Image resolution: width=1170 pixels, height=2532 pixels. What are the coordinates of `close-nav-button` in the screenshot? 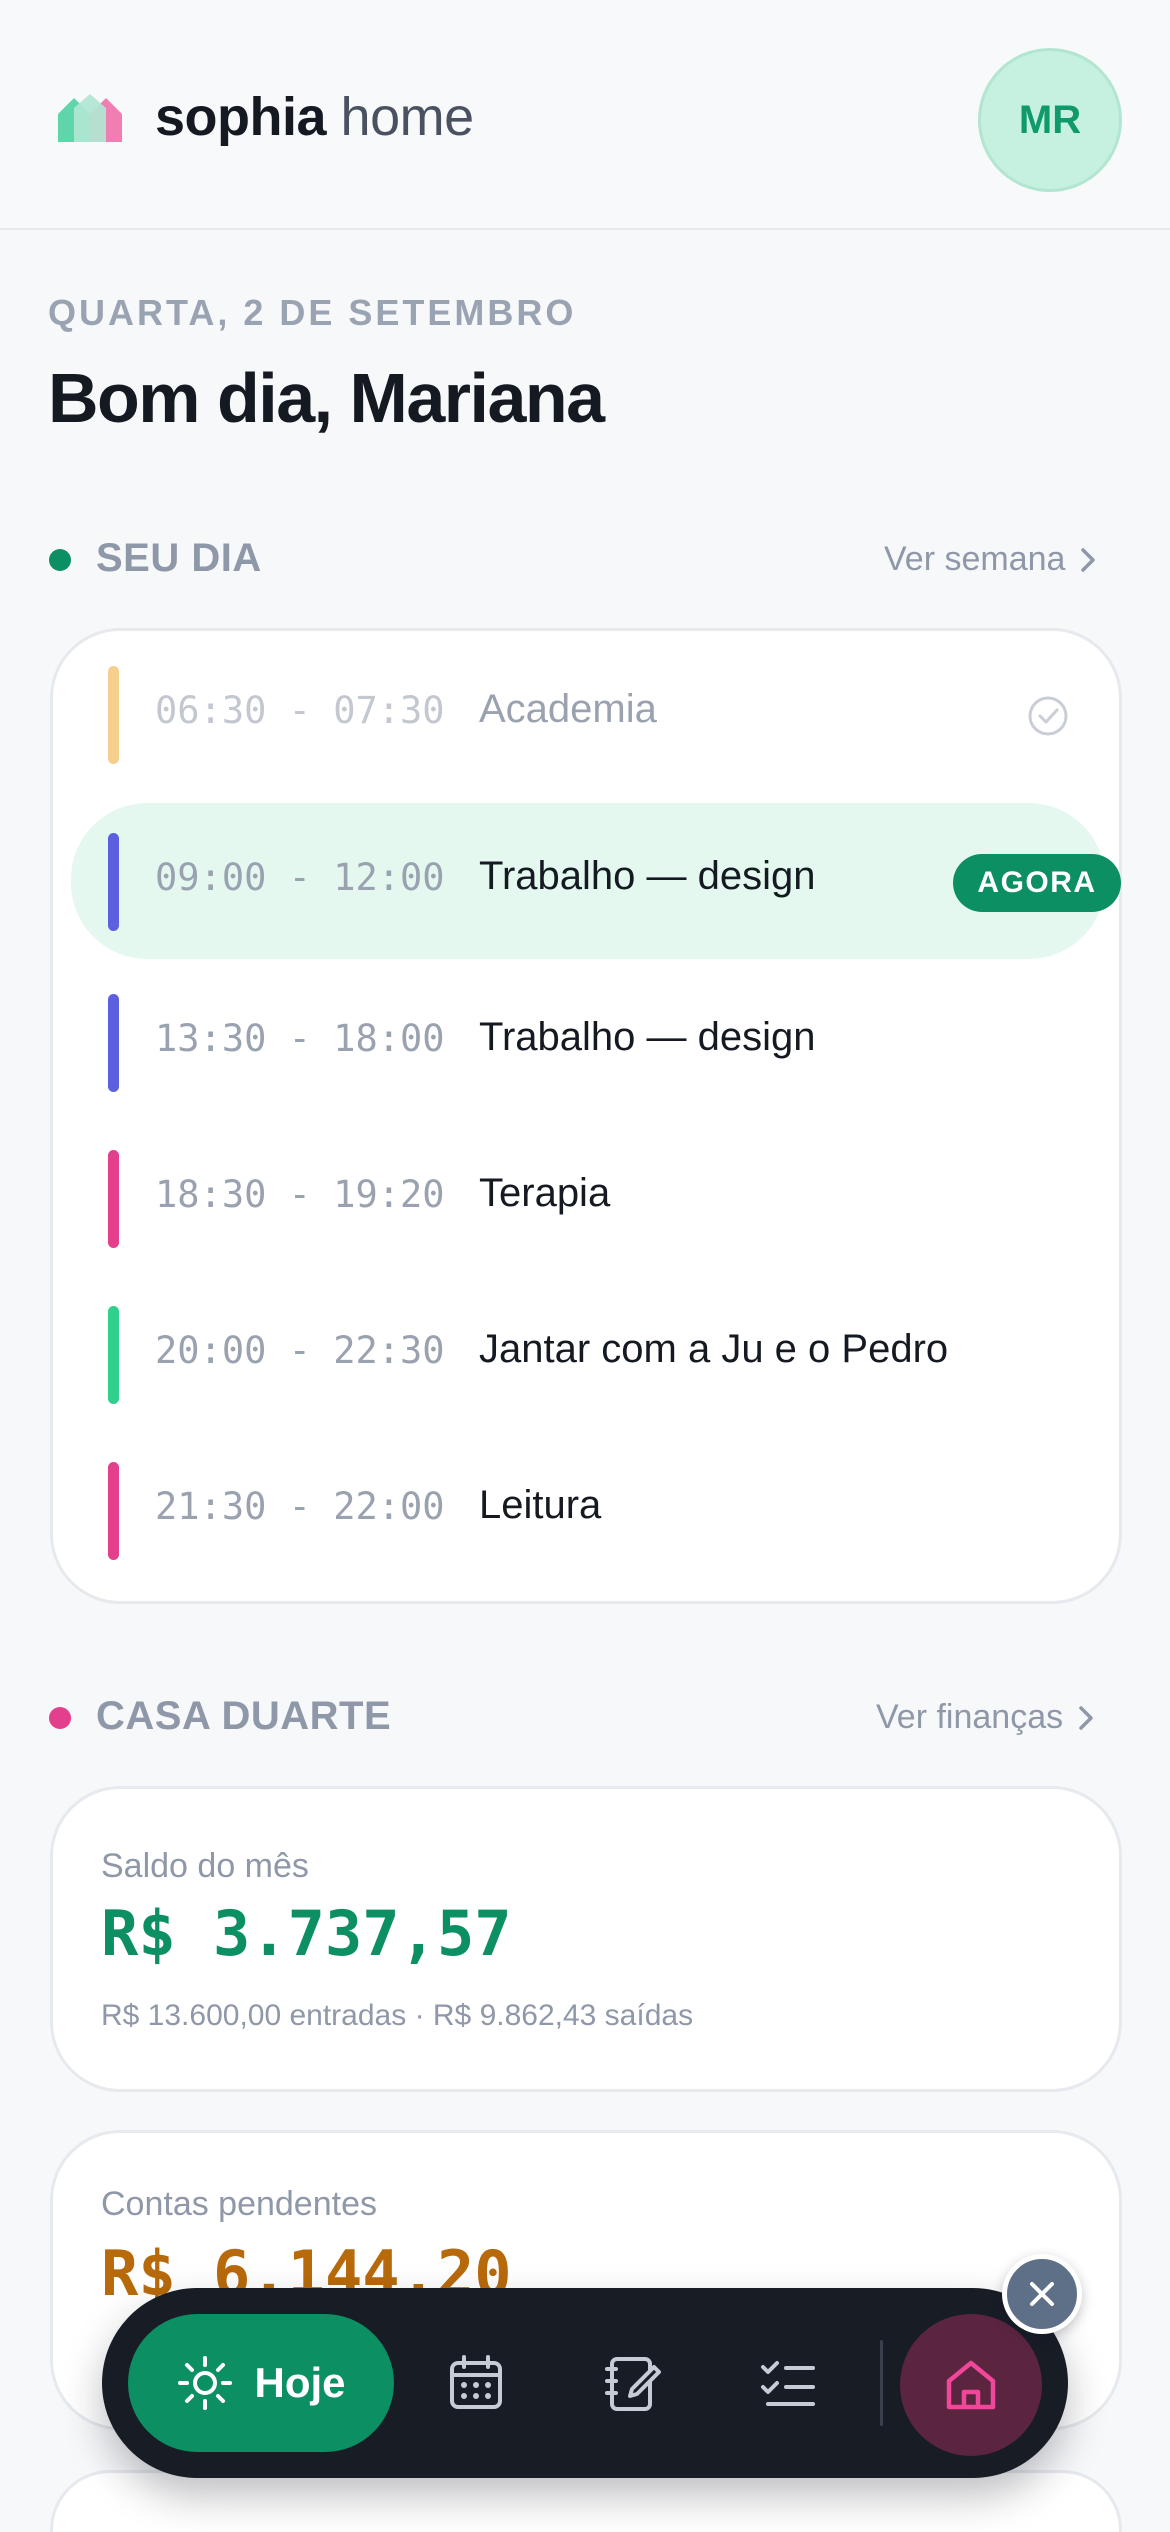 It's located at (1042, 2294).